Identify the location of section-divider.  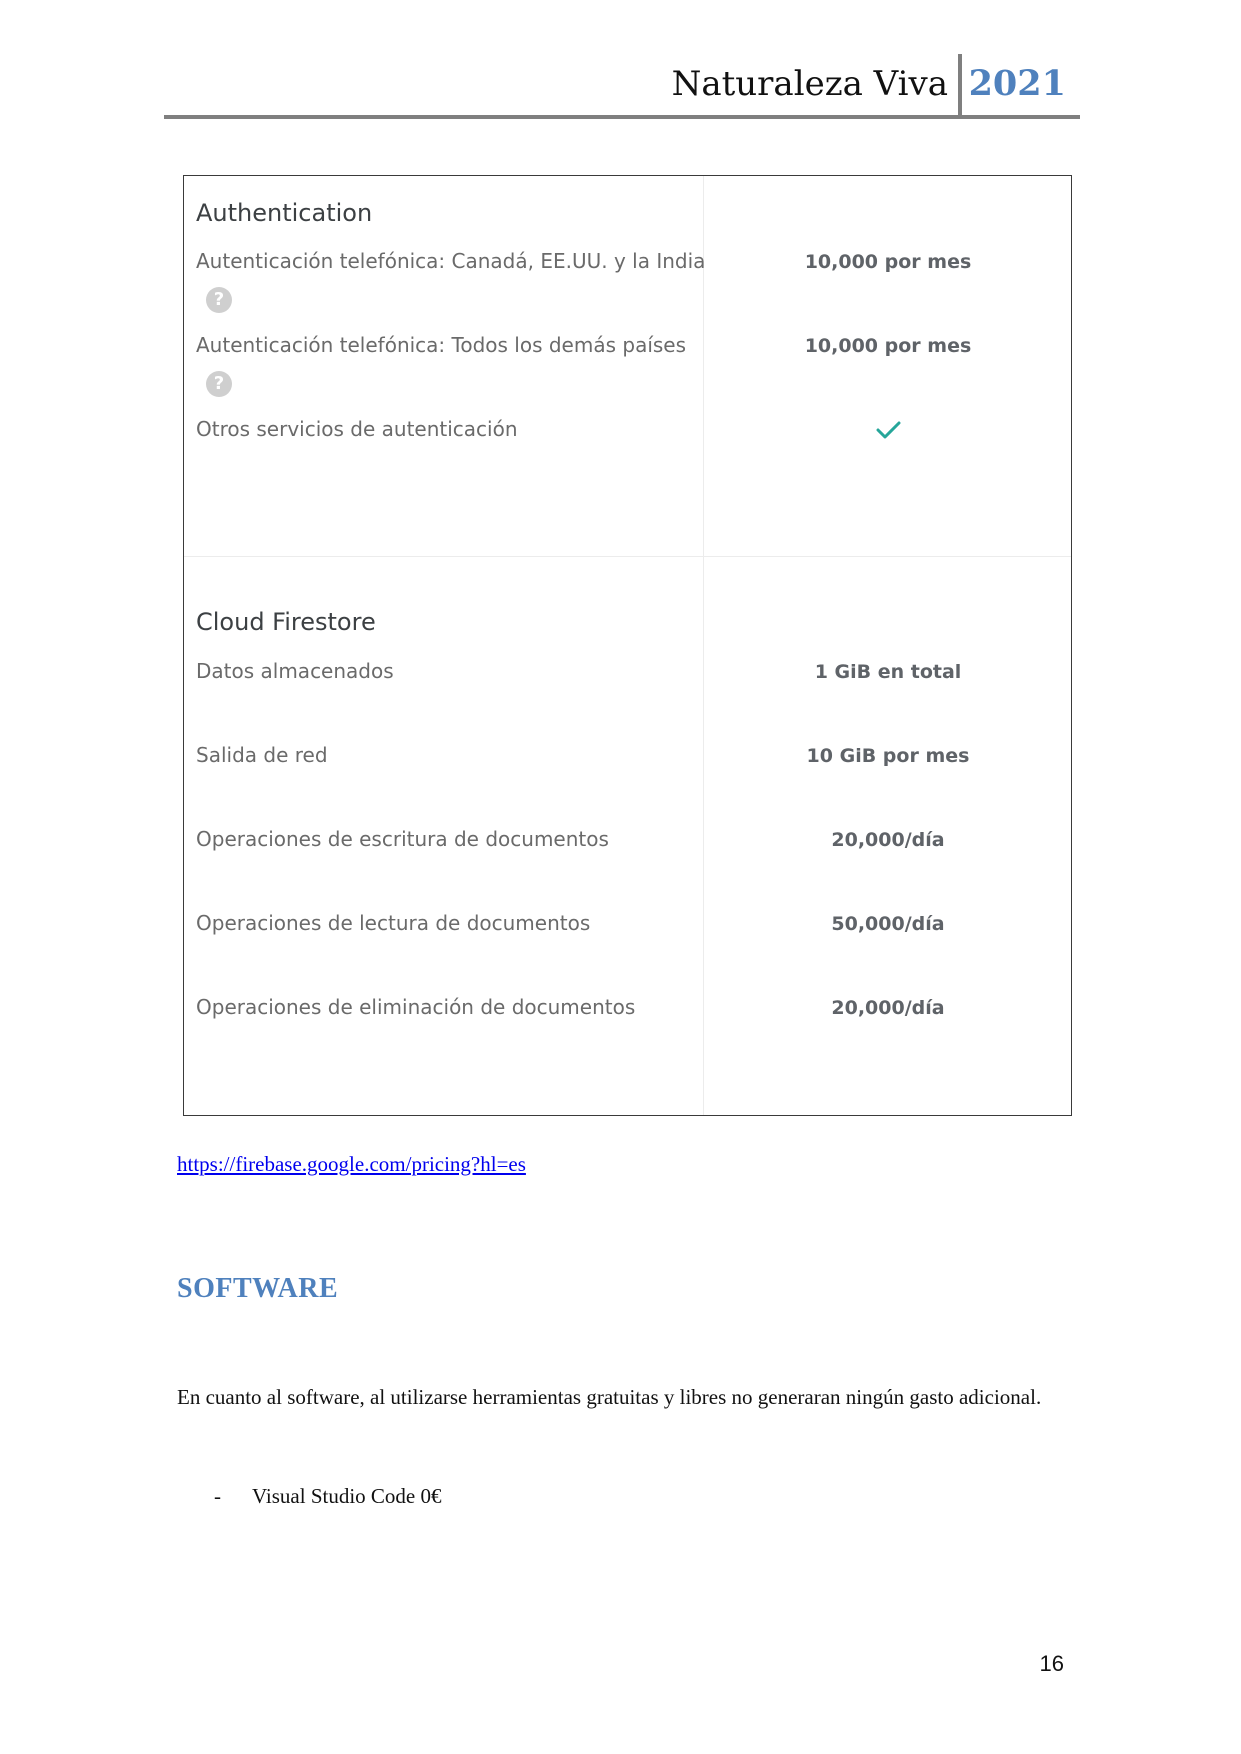
(627, 556).